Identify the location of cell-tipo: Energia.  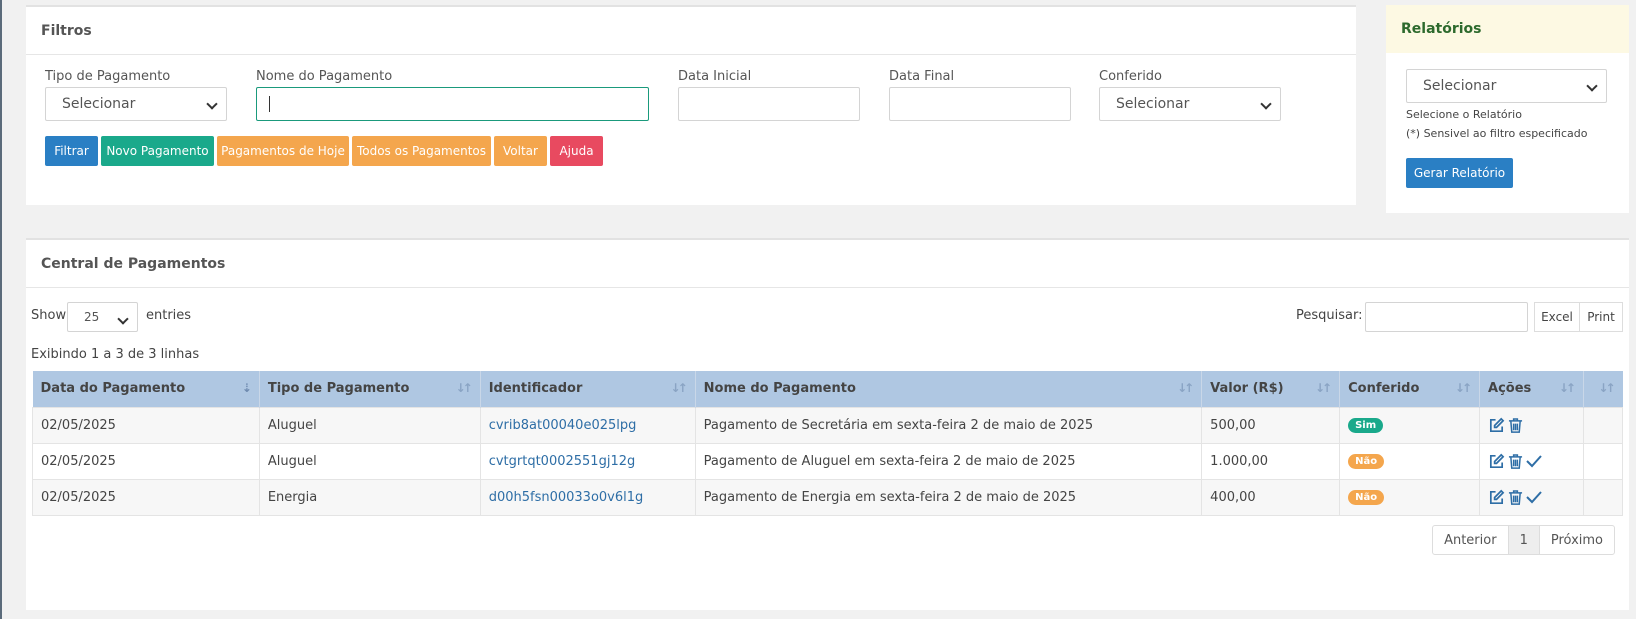
(369, 497).